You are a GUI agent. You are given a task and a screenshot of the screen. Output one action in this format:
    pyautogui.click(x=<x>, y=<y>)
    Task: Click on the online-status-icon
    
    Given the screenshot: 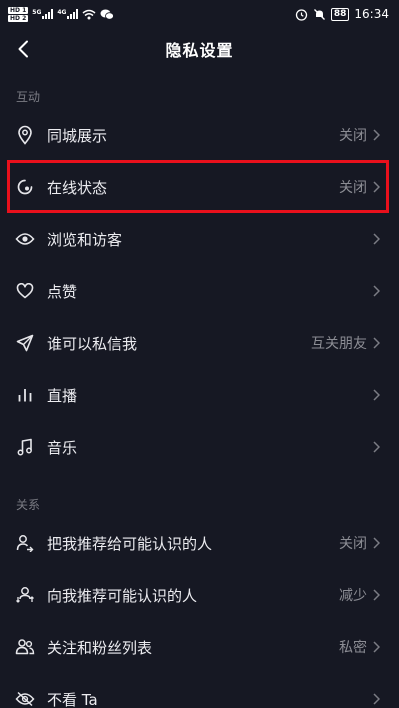 What is the action you would take?
    pyautogui.click(x=25, y=187)
    